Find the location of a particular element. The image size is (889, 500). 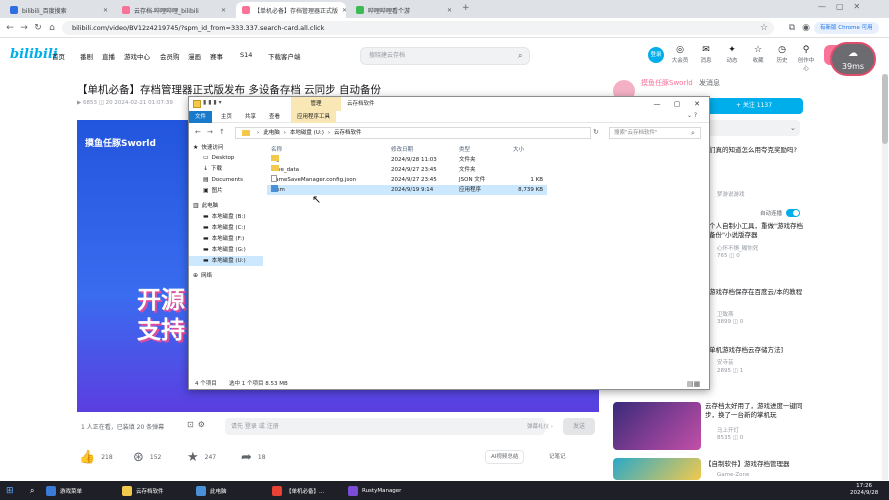

header-history: ◷ 历史 is located at coordinates (782, 54).